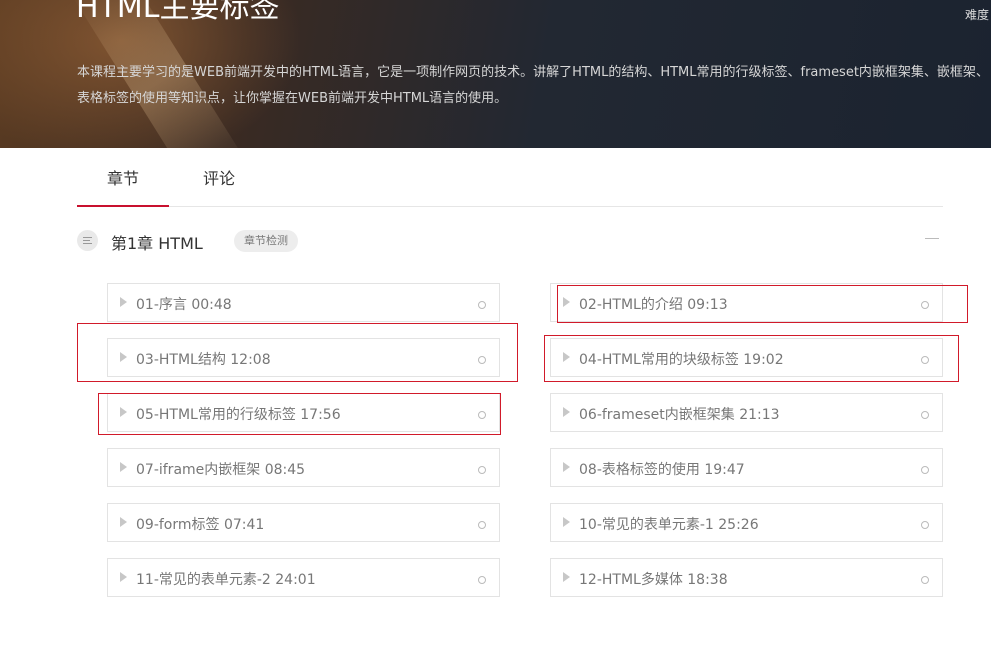 The image size is (991, 645). What do you see at coordinates (746, 577) in the screenshot?
I see `lesson-item: 12-HTML多媒体 18:38` at bounding box center [746, 577].